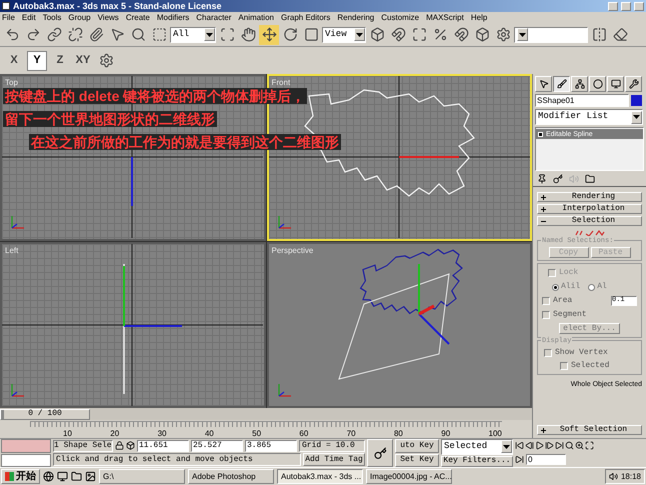 This screenshot has height=485, width=646. Describe the element at coordinates (569, 445) in the screenshot. I see `zoom-icon` at that location.